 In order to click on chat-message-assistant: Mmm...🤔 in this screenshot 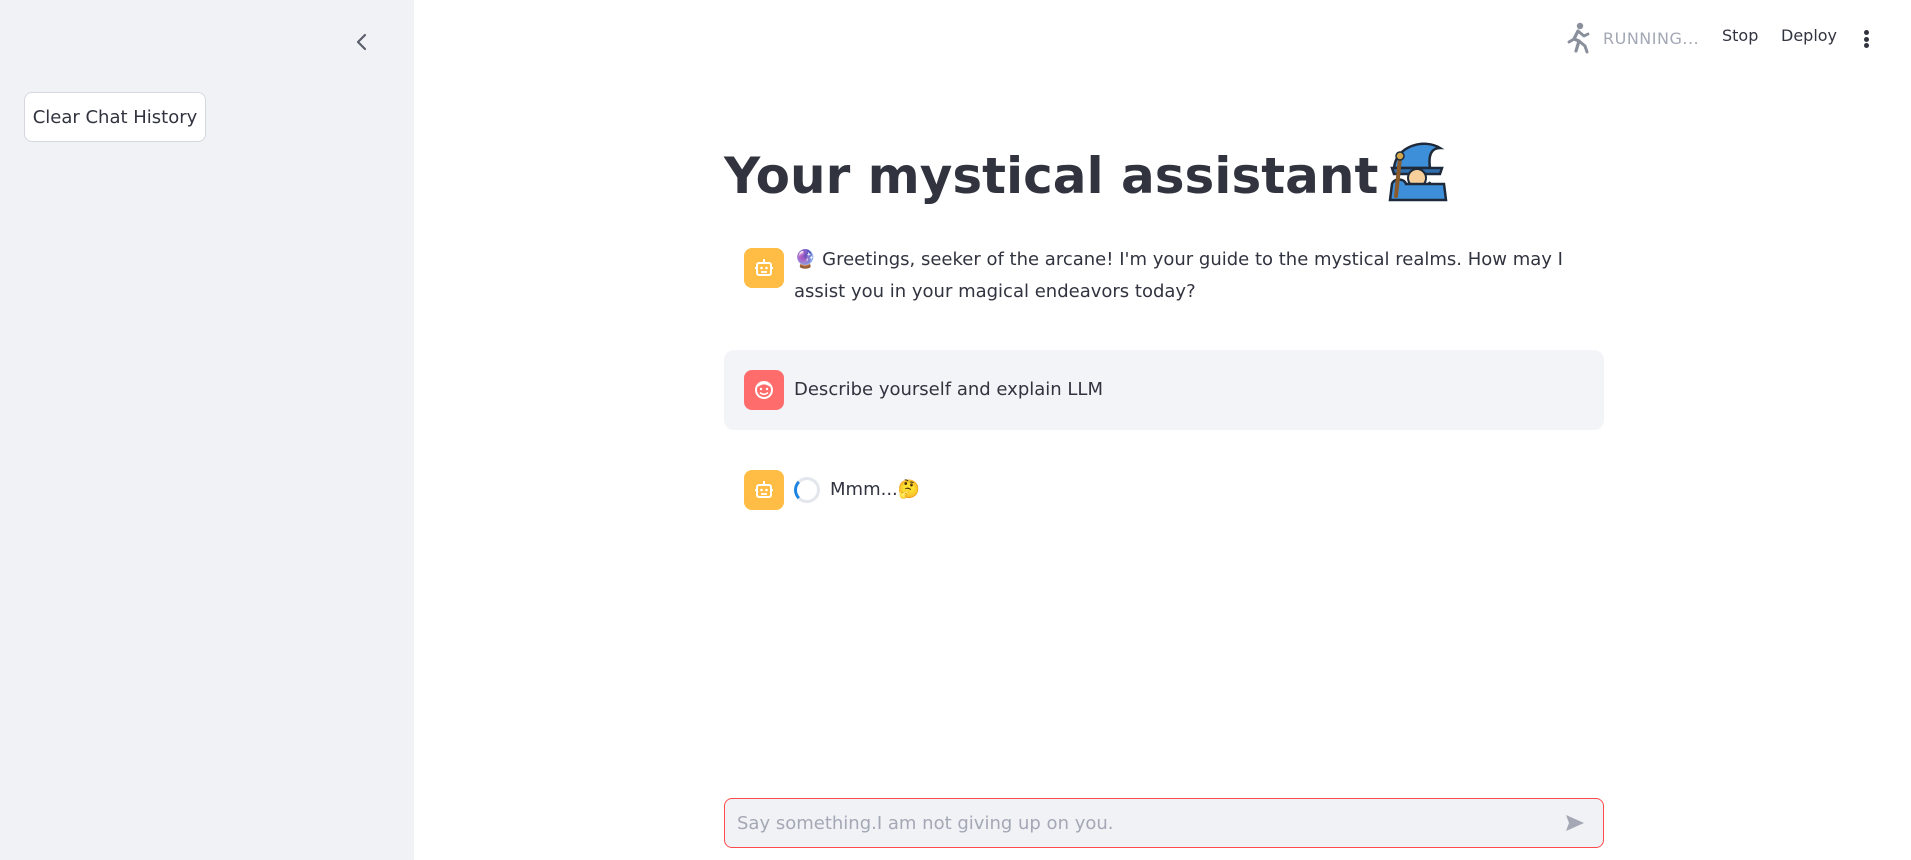, I will do `click(1164, 490)`.